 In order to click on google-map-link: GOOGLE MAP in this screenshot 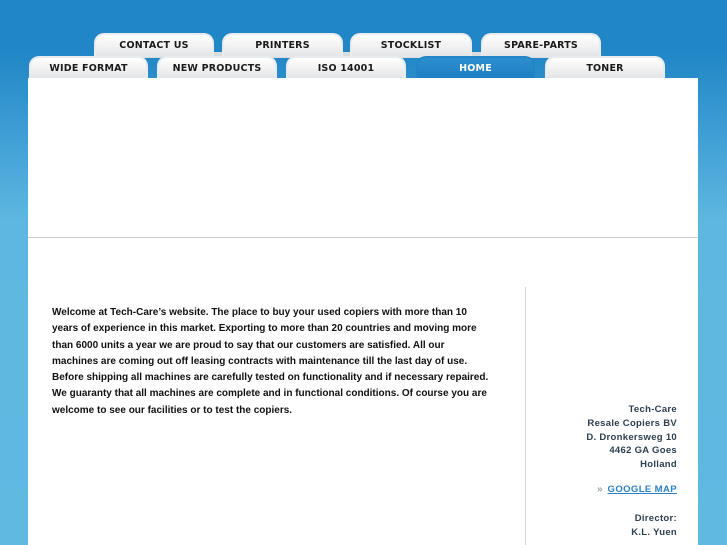, I will do `click(642, 489)`.